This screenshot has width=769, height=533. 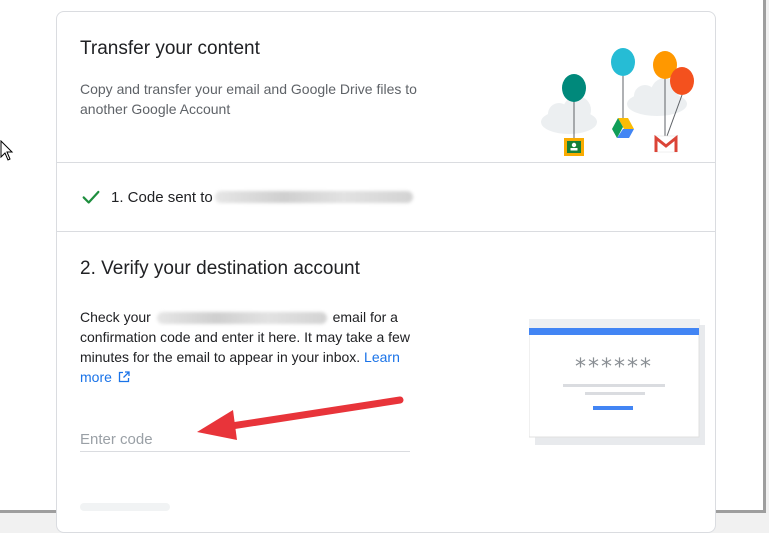 What do you see at coordinates (91, 197) in the screenshot?
I see `check-icon` at bounding box center [91, 197].